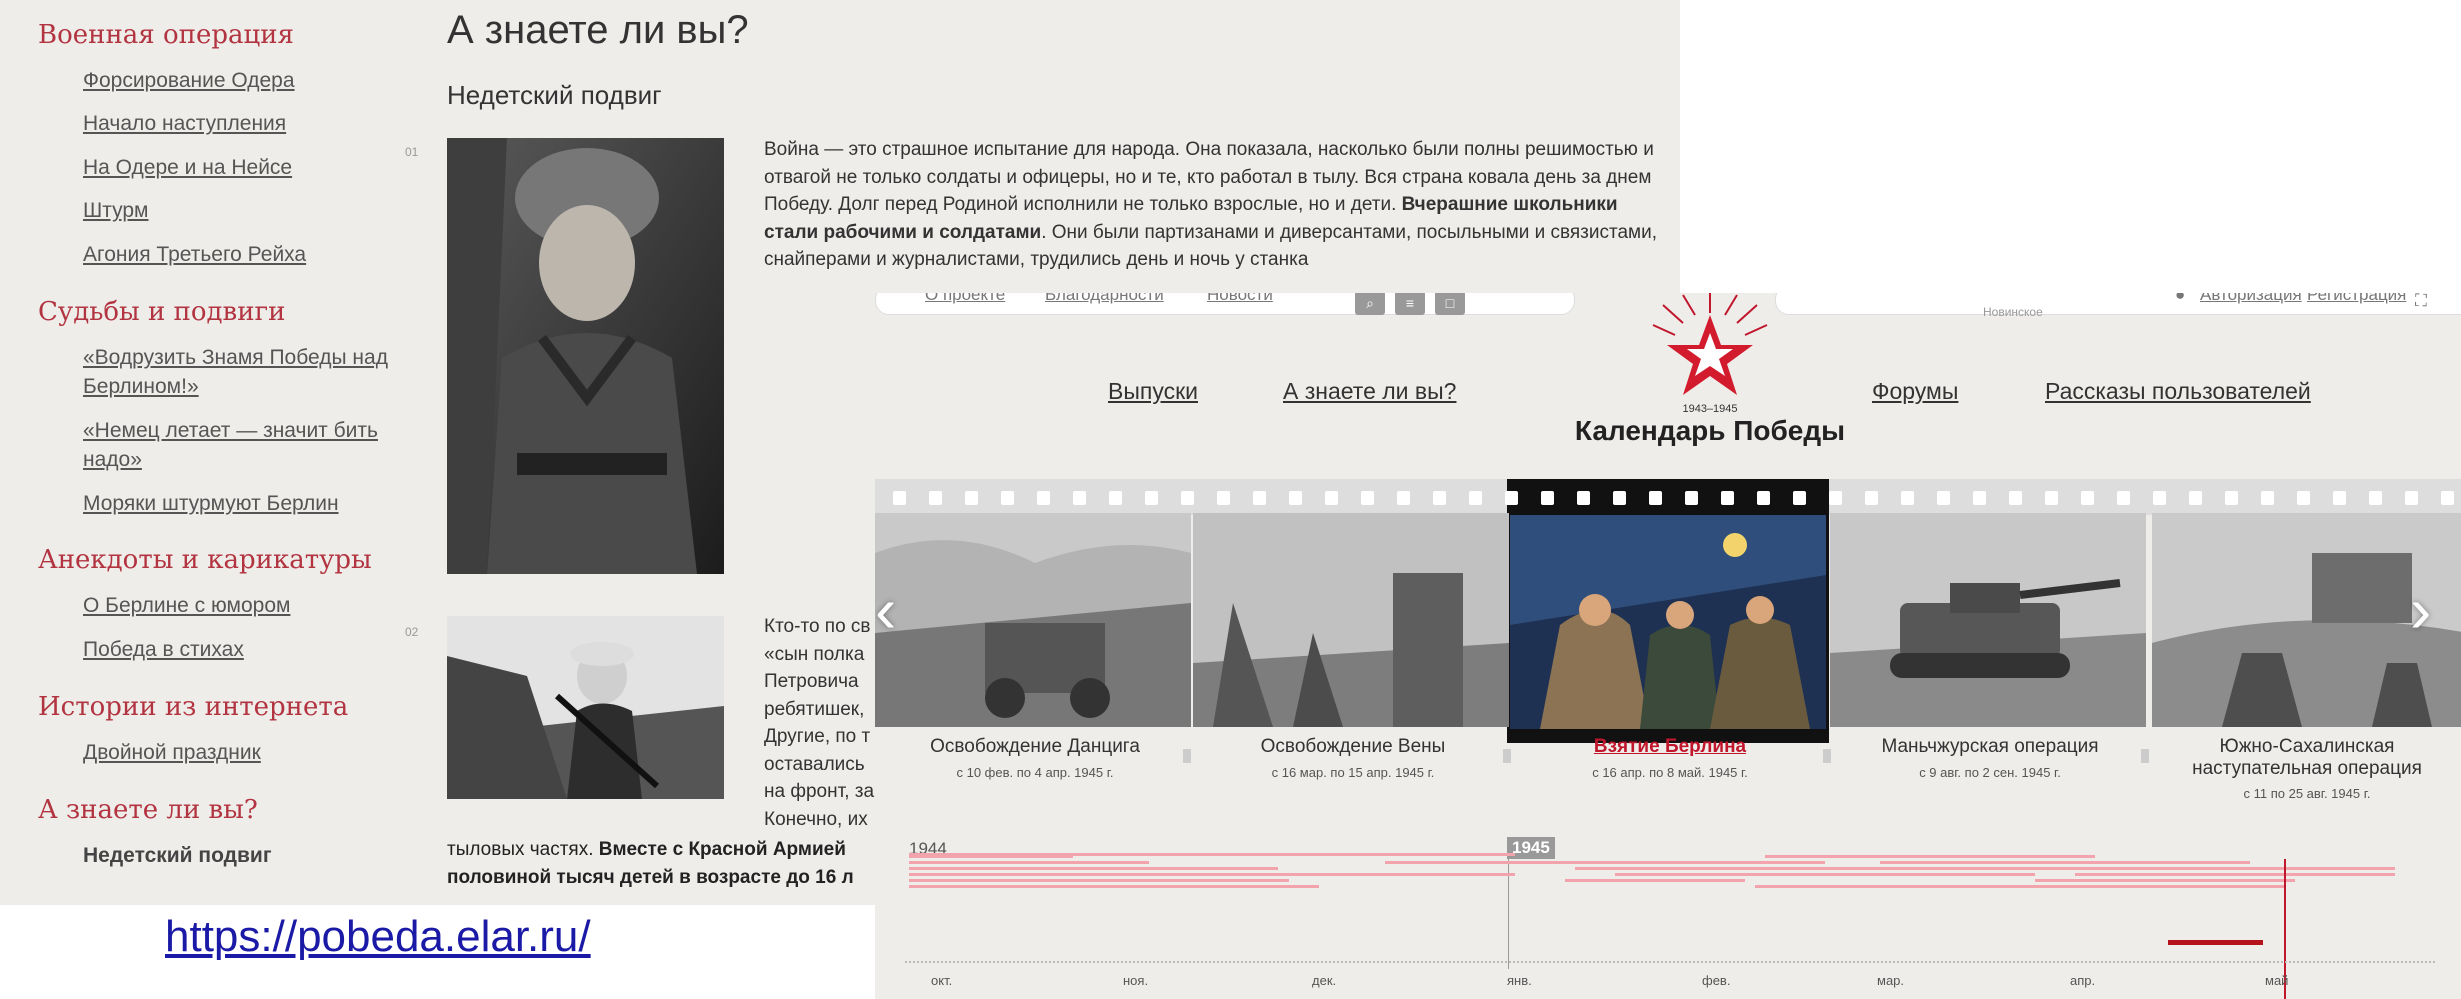 This screenshot has height=999, width=2461. Describe the element at coordinates (177, 855) in the screenshot. I see `sidebar-item-current: Недетский подвиг` at that location.